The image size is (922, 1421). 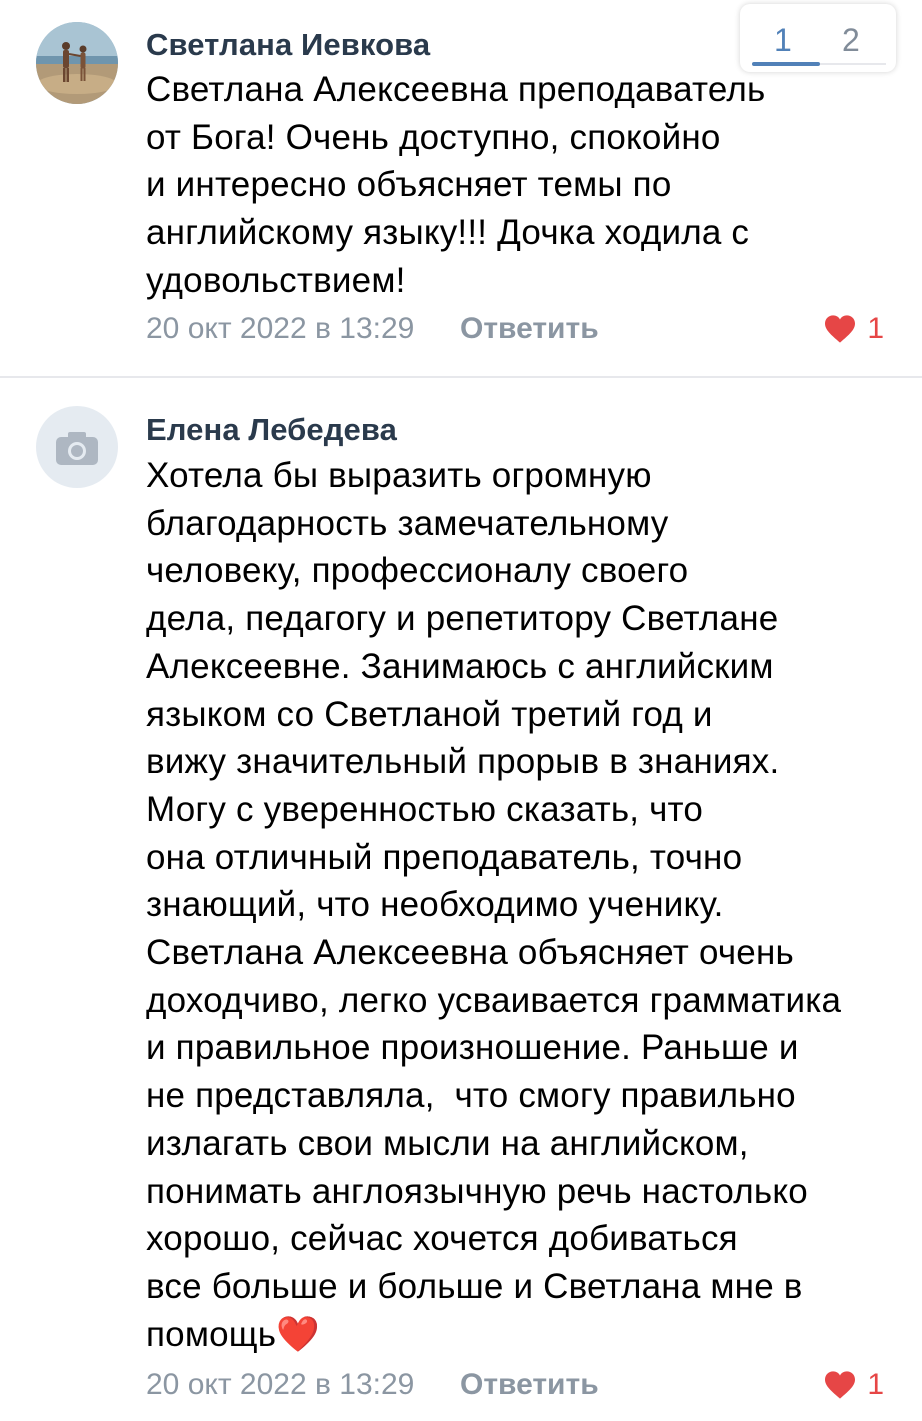 What do you see at coordinates (851, 40) in the screenshot?
I see `page-tab-2: 2` at bounding box center [851, 40].